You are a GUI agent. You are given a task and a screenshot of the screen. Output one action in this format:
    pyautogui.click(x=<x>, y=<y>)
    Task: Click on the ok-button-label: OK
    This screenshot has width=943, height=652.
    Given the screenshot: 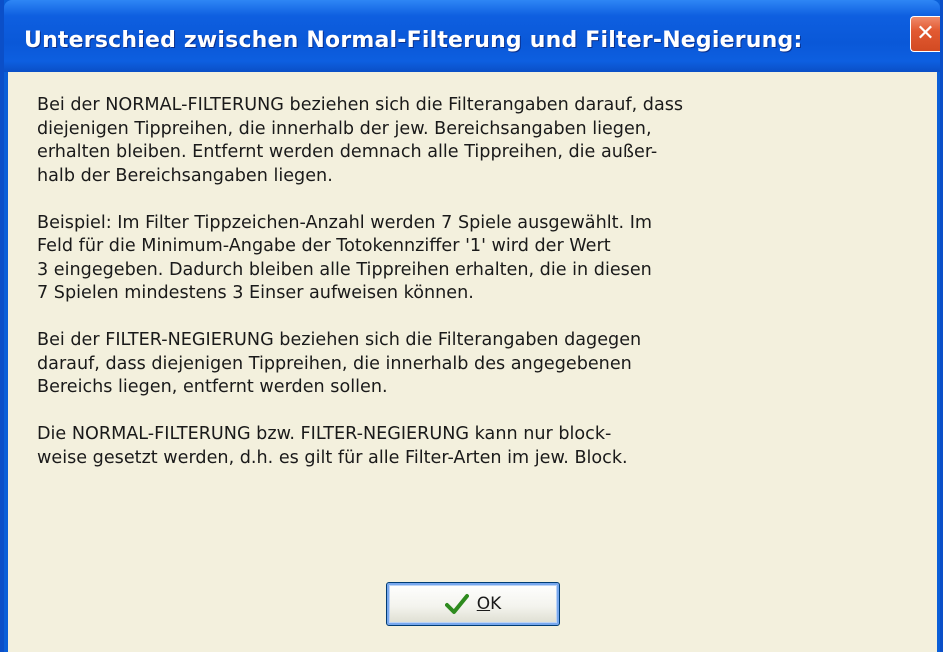 What is the action you would take?
    pyautogui.click(x=489, y=604)
    